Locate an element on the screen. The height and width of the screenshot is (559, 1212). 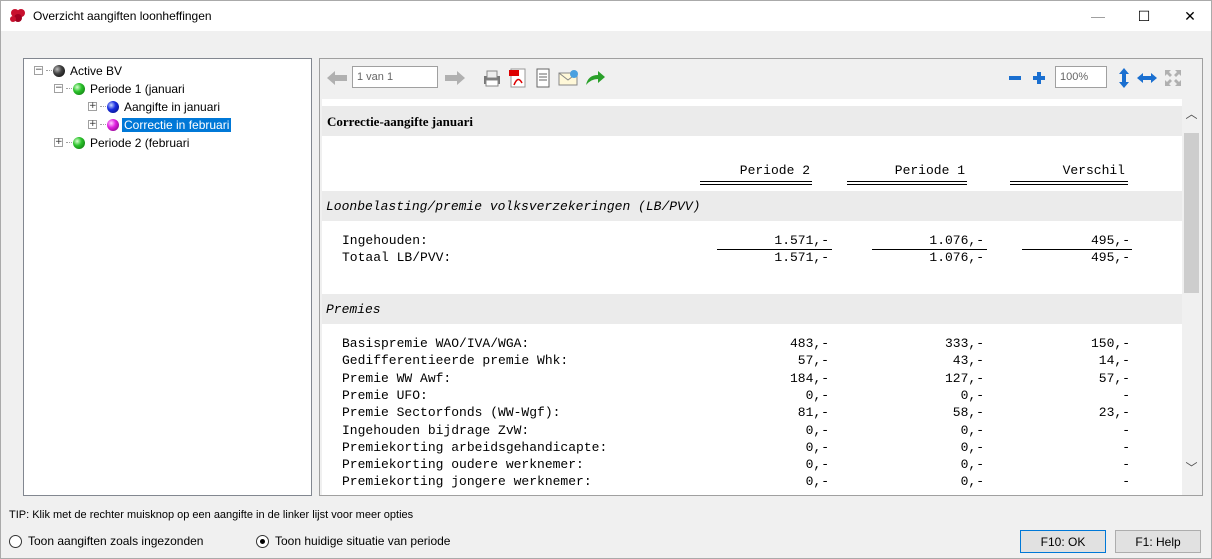
radio-current-situation: Toon huidige situatie van periode is located at coordinates (353, 541).